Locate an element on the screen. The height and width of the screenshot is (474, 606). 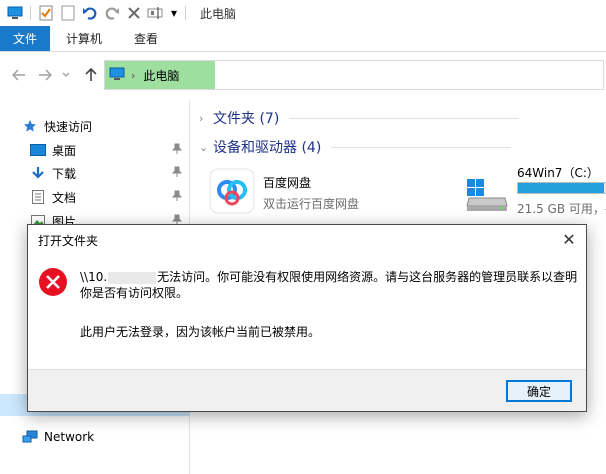
navigation-bar: › 此电脑 is located at coordinates (303, 74).